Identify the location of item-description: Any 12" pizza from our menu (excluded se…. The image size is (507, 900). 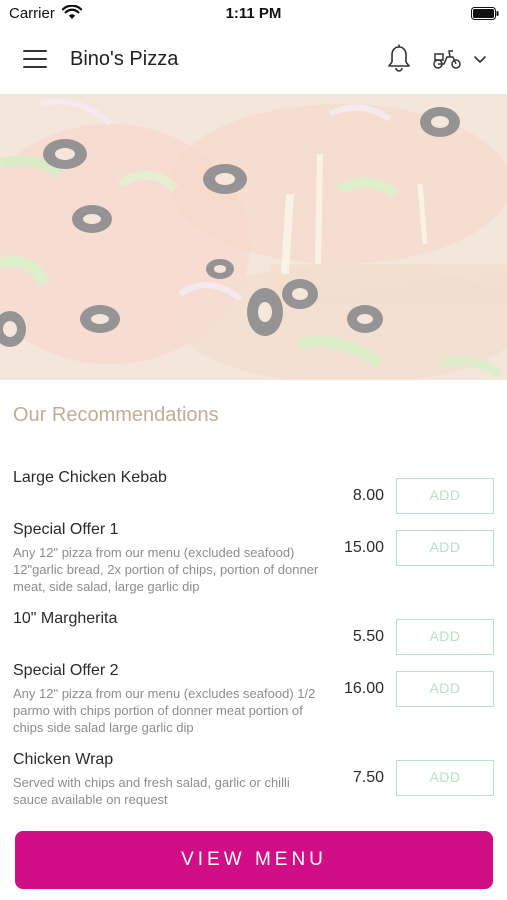
(166, 569).